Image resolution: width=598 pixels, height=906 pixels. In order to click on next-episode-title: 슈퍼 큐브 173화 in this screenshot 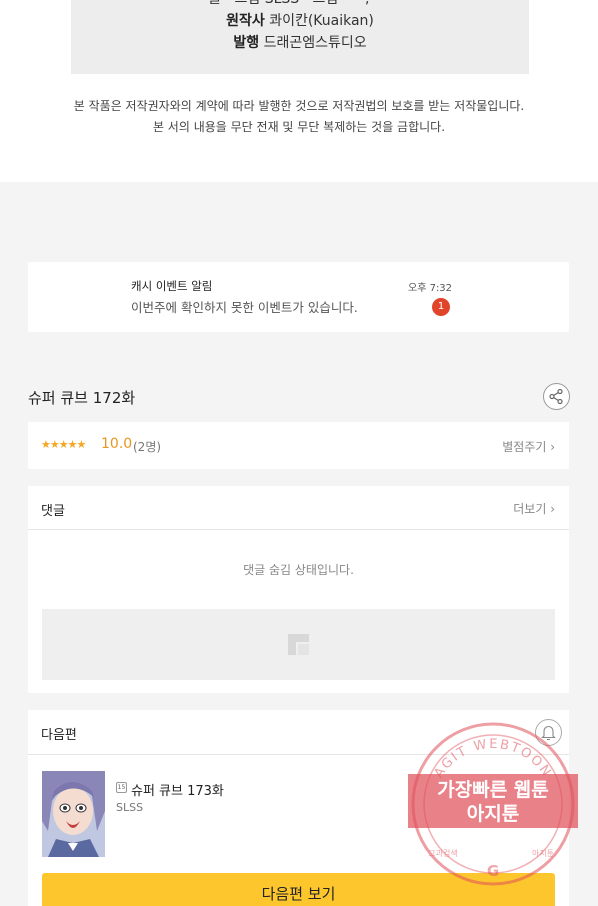, I will do `click(177, 789)`.